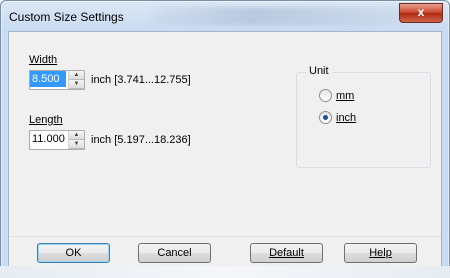 The image size is (450, 278). Describe the element at coordinates (325, 117) in the screenshot. I see `unit-inch-radio` at that location.